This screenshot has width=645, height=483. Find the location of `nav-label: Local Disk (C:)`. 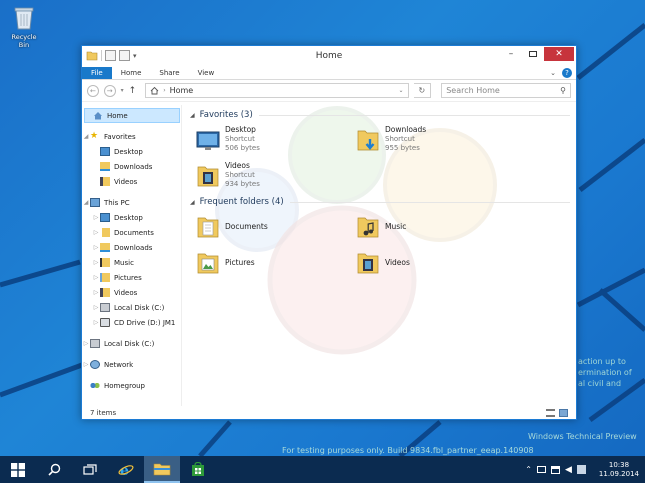

nav-label: Local Disk (C:) is located at coordinates (139, 307).